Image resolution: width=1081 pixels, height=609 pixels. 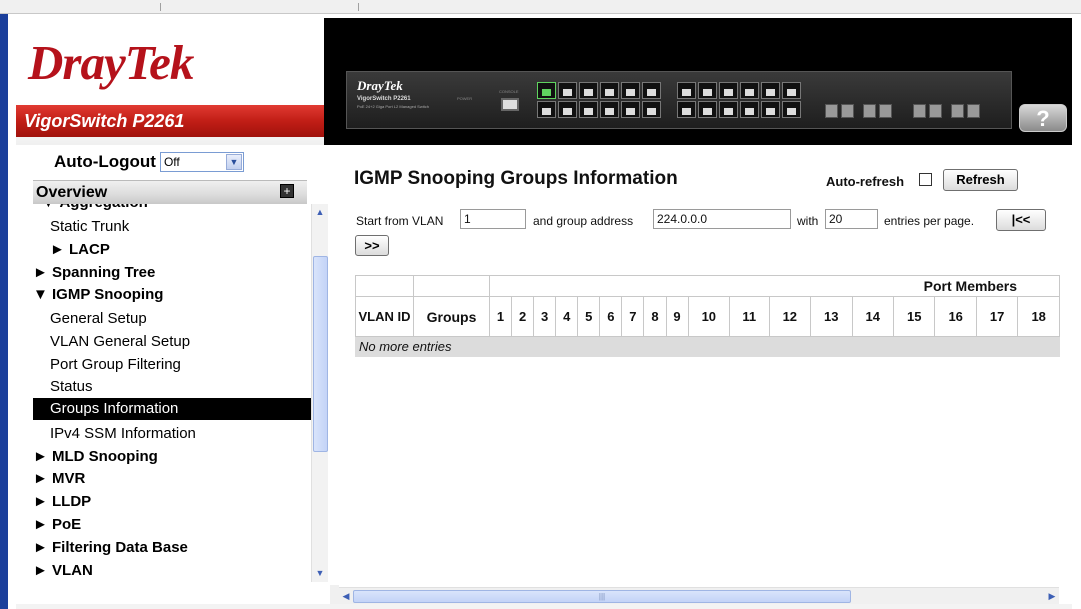 I want to click on groups-header: Groups, so click(x=451, y=316).